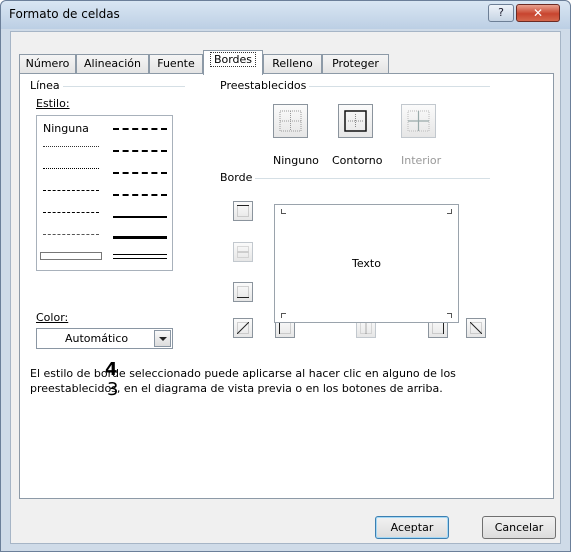  What do you see at coordinates (283, 315) in the screenshot?
I see `preview-corner-bl` at bounding box center [283, 315].